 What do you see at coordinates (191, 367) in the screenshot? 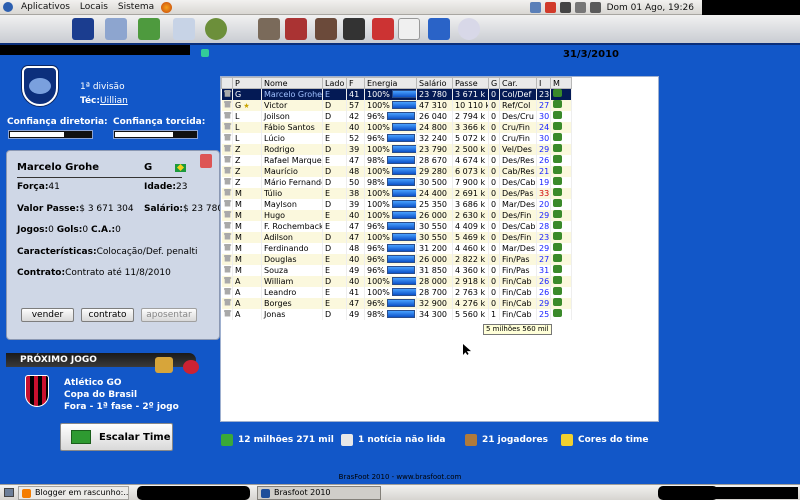
I see `whistle-icon` at bounding box center [191, 367].